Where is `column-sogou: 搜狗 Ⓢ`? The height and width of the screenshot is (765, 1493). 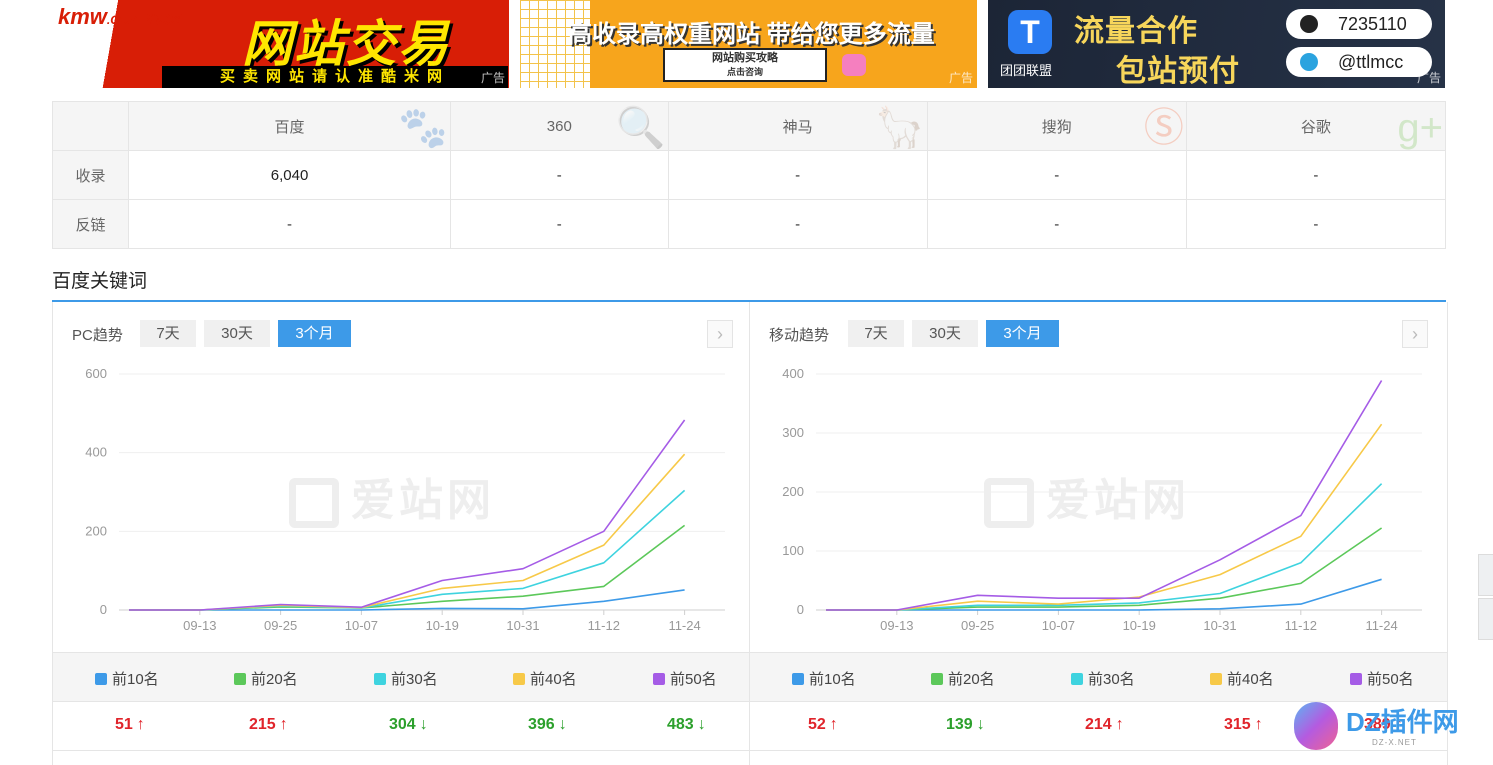 column-sogou: 搜狗 Ⓢ is located at coordinates (1056, 126).